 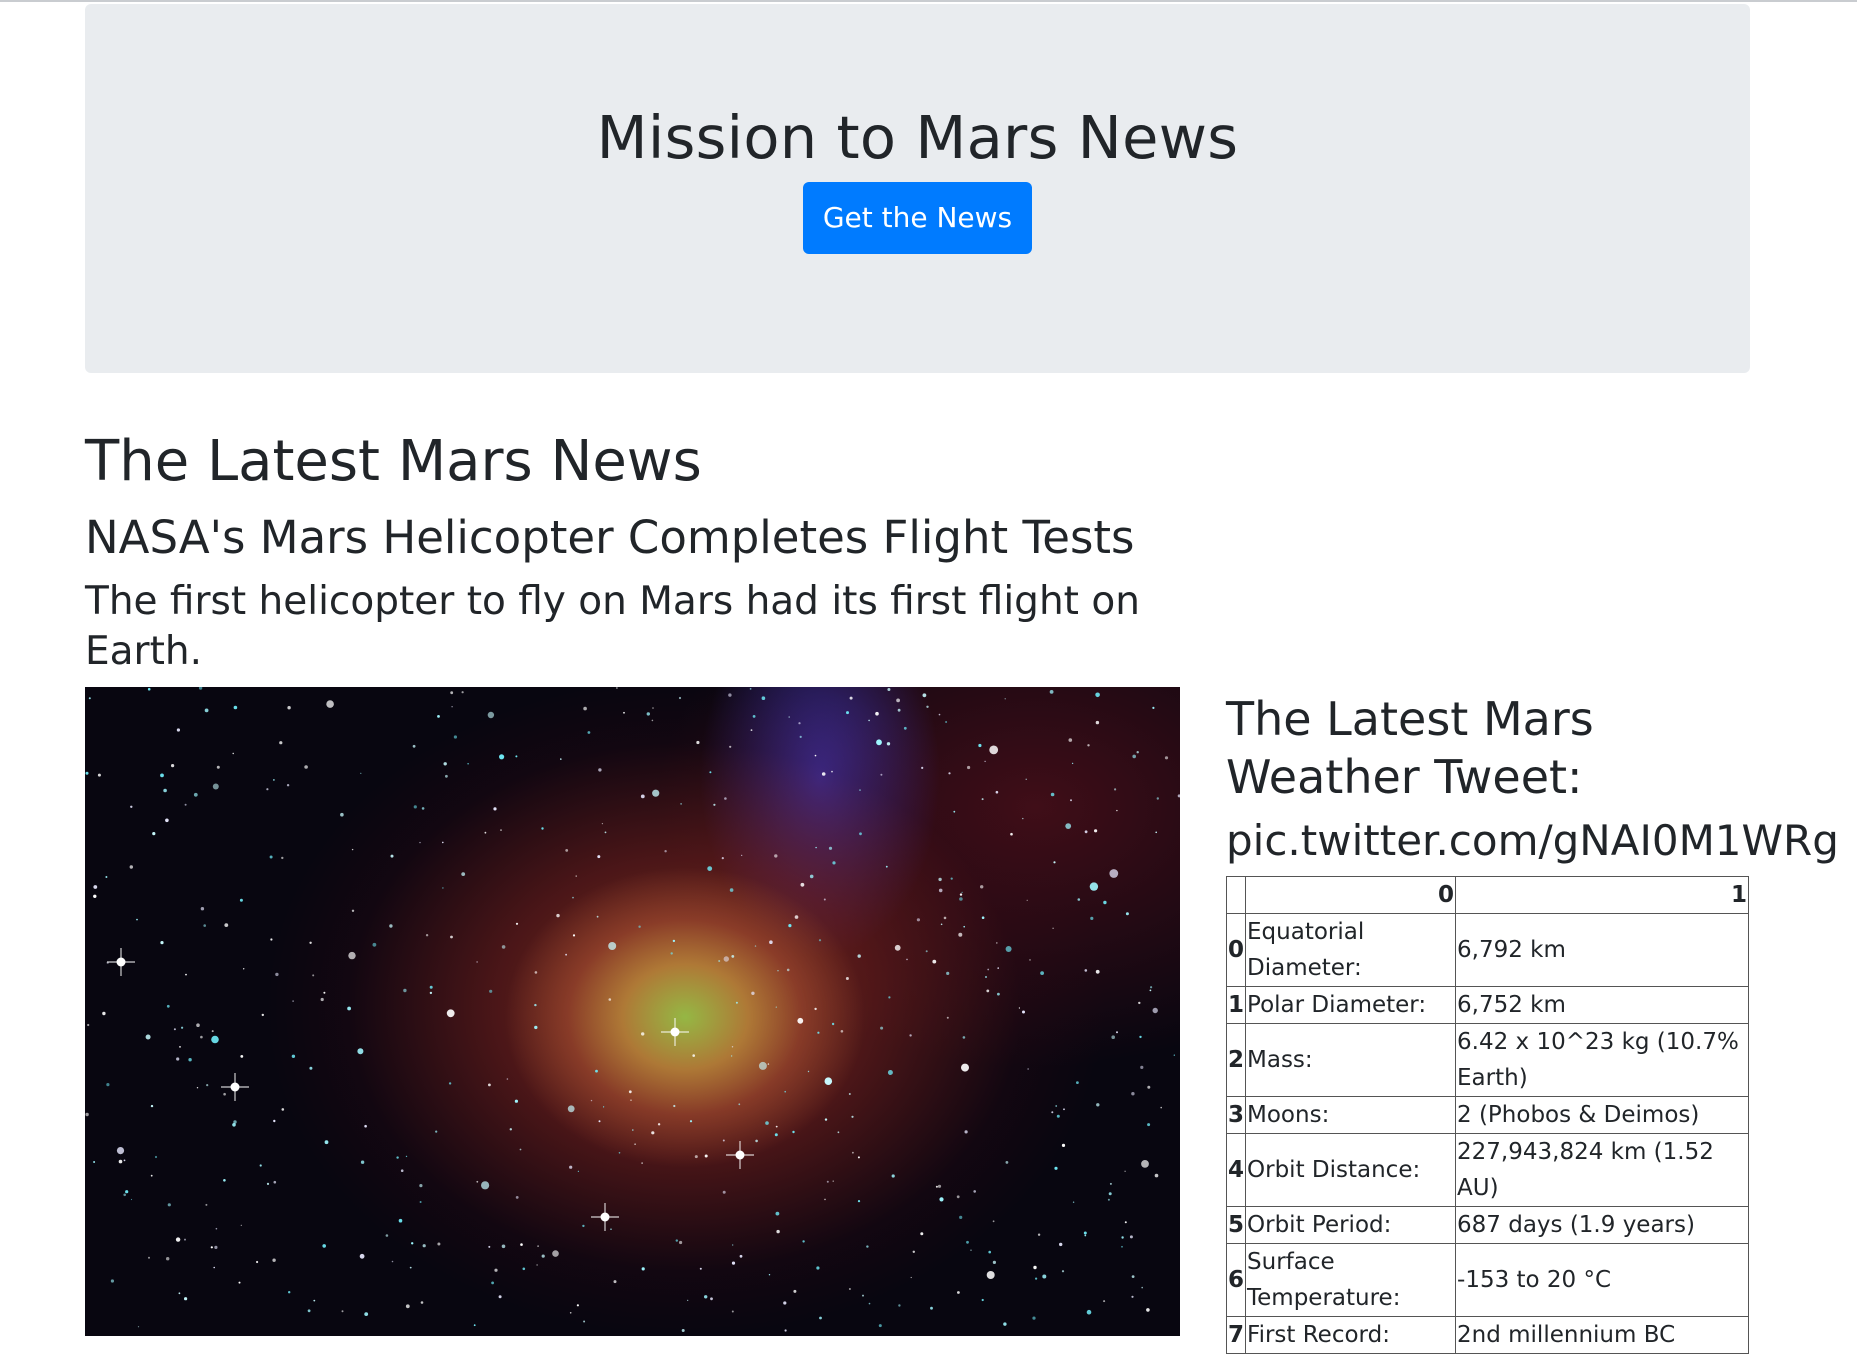 What do you see at coordinates (1351, 1280) in the screenshot?
I see `fact-label: Surface Temperature:` at bounding box center [1351, 1280].